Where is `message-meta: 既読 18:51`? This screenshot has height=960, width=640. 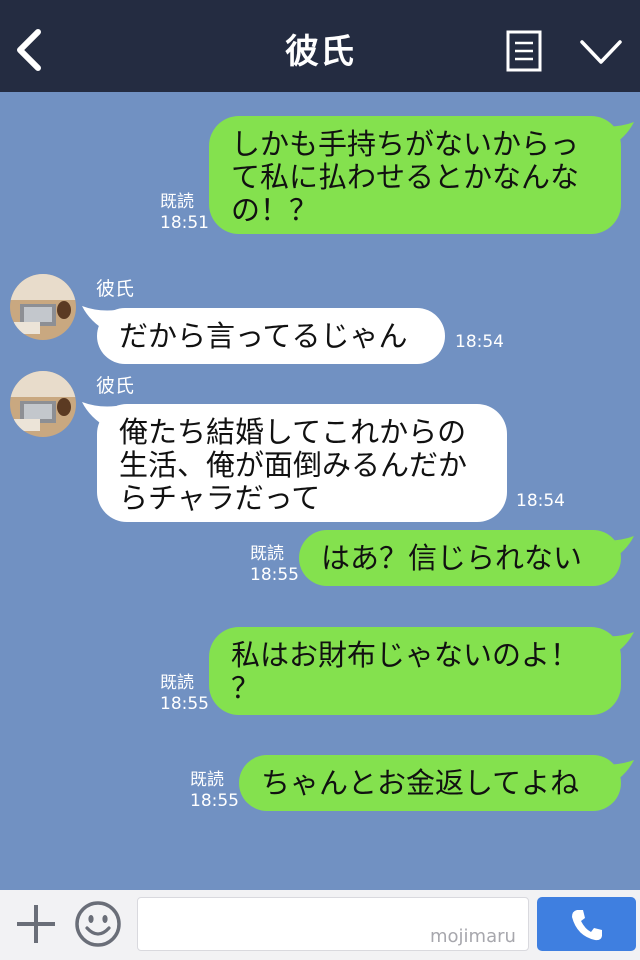 message-meta: 既読 18:51 is located at coordinates (184, 213).